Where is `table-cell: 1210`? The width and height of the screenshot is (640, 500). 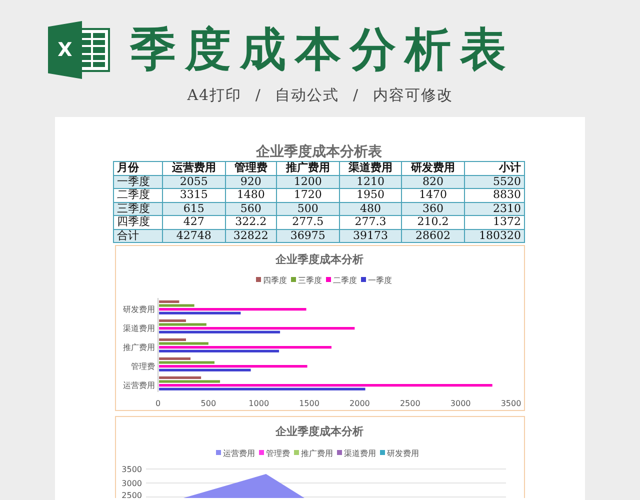 table-cell: 1210 is located at coordinates (370, 181).